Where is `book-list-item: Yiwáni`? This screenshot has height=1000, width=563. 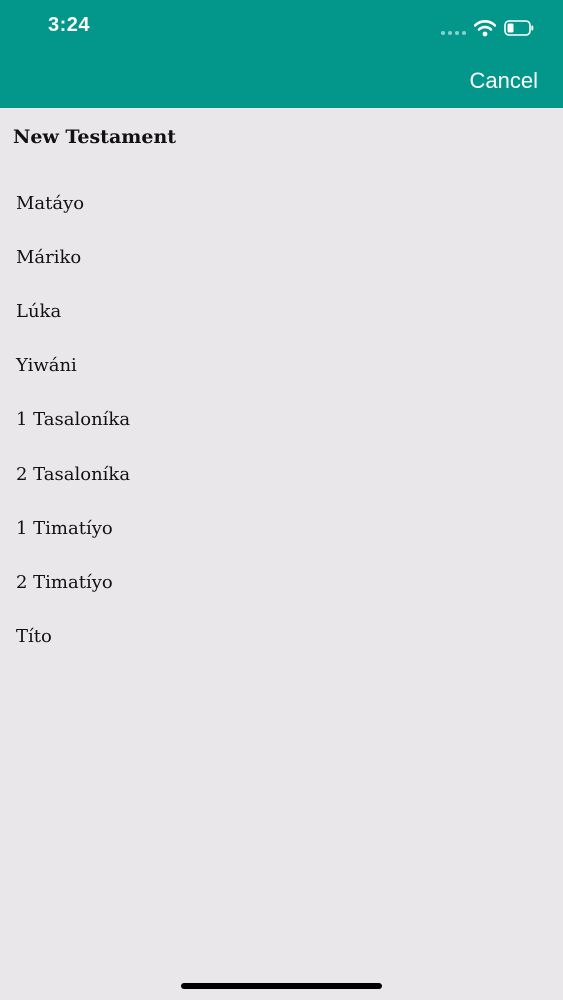 book-list-item: Yiwáni is located at coordinates (281, 366).